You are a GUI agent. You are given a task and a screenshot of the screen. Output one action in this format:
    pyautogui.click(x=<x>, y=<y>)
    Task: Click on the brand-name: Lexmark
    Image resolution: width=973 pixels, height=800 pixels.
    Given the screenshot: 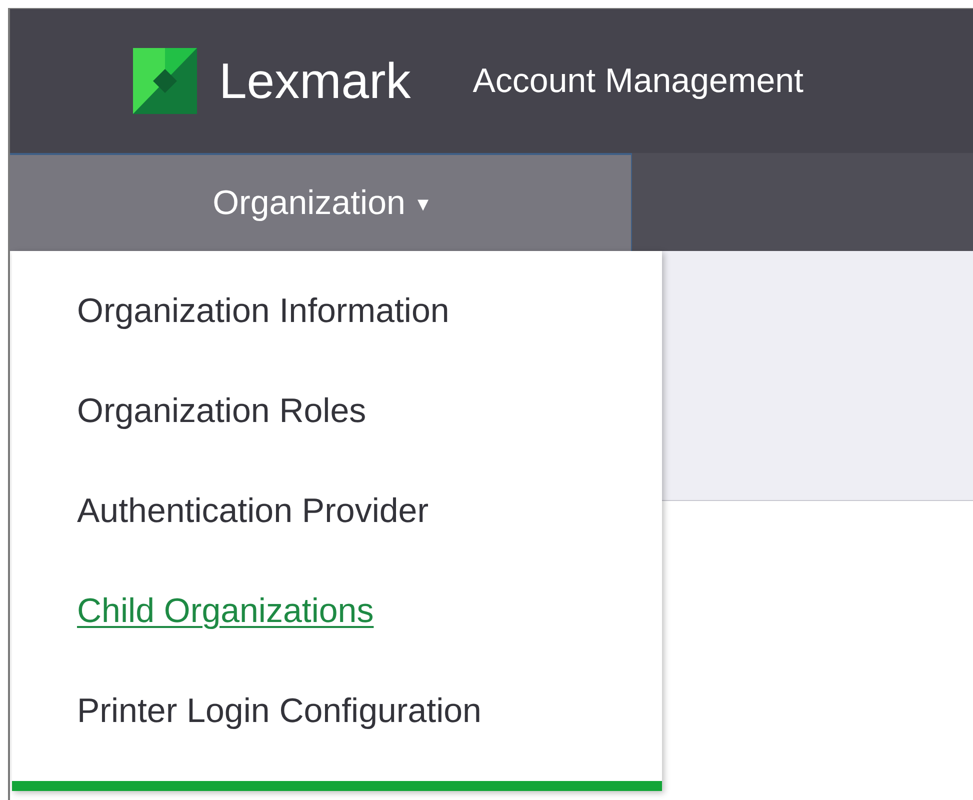 What is the action you would take?
    pyautogui.click(x=315, y=81)
    